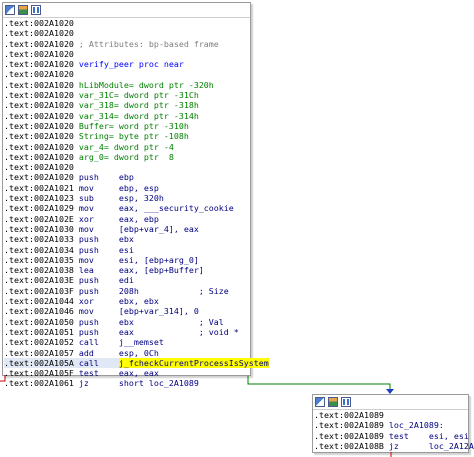 The height and width of the screenshot is (457, 474). What do you see at coordinates (127, 219) in the screenshot?
I see `code-line: .text:002A102E xor eax, ebp` at bounding box center [127, 219].